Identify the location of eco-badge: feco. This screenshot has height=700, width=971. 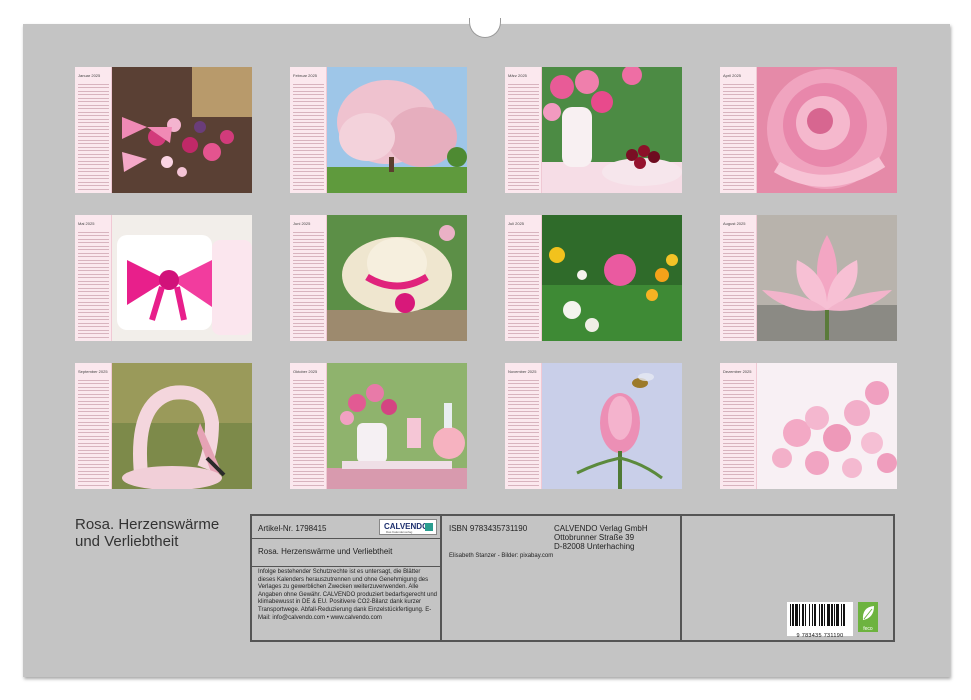
(868, 617).